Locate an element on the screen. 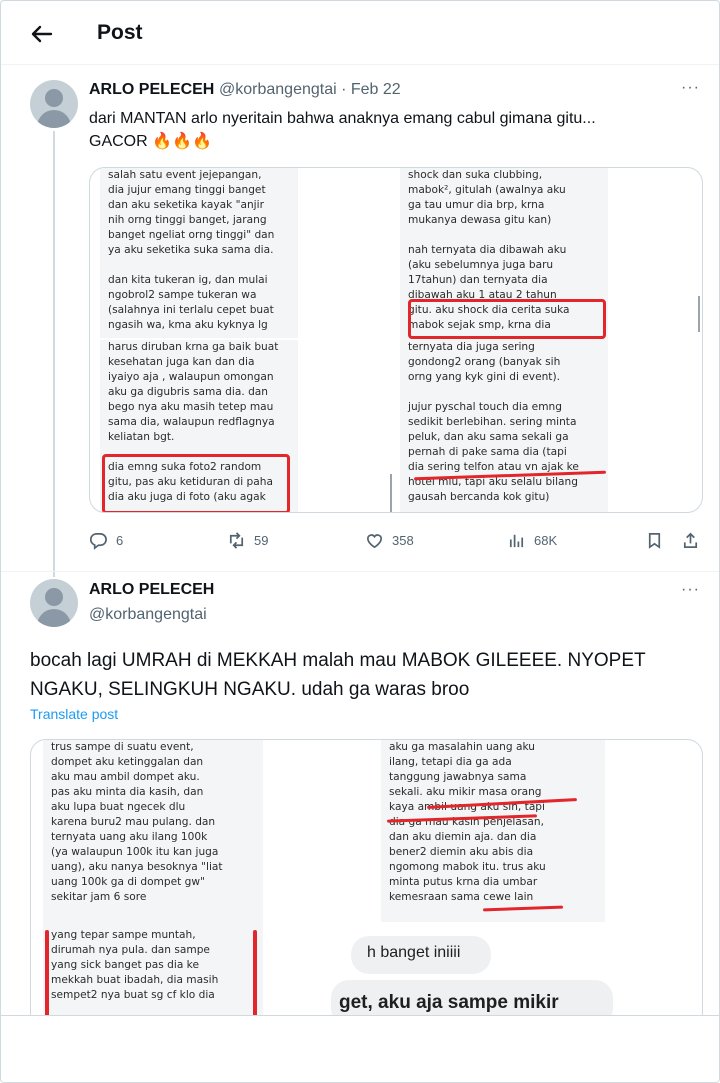  page-title: Post is located at coordinates (120, 32).